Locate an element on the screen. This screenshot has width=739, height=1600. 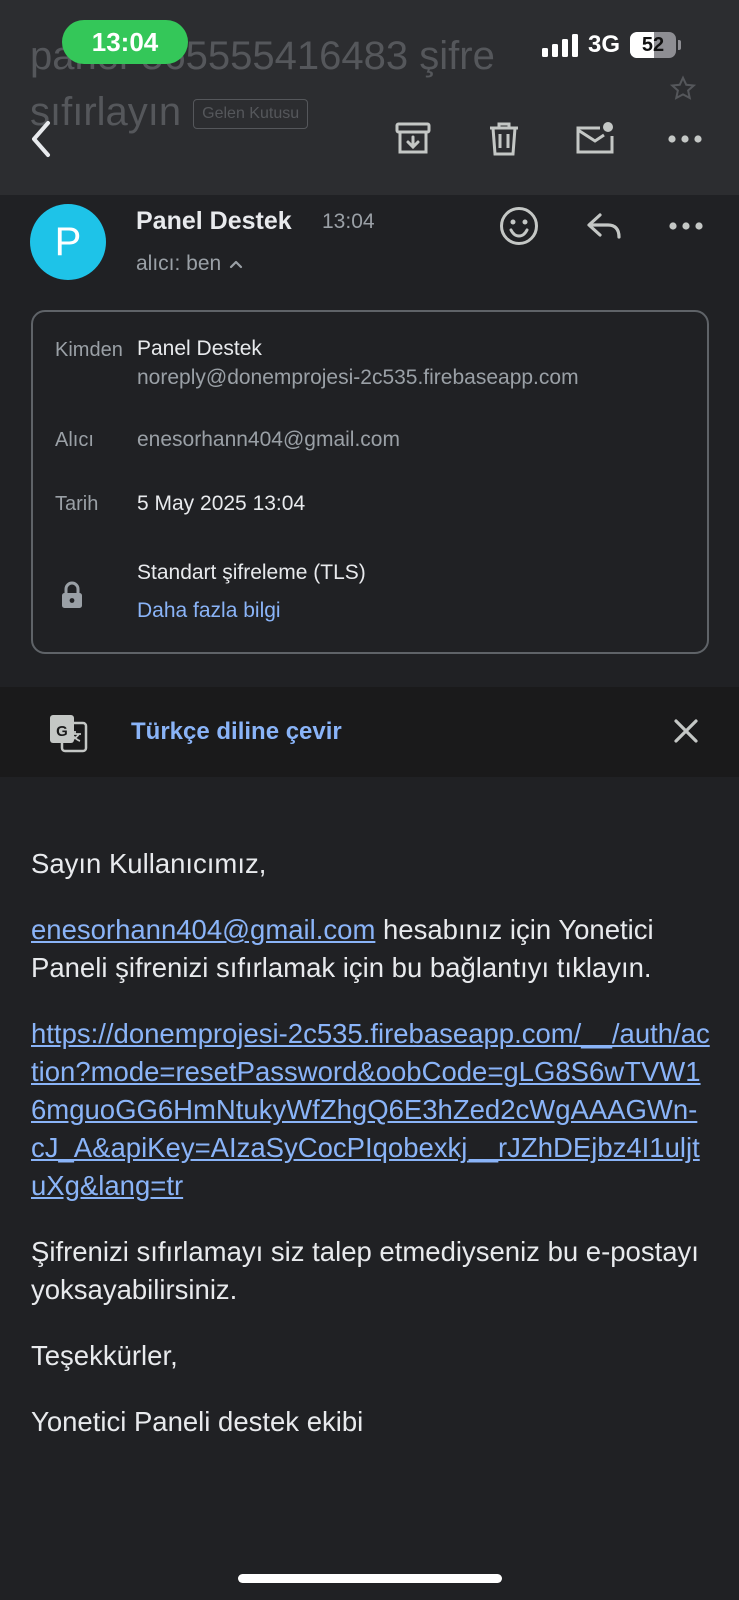
recipient-summary: alıcı: ben is located at coordinates (179, 263).